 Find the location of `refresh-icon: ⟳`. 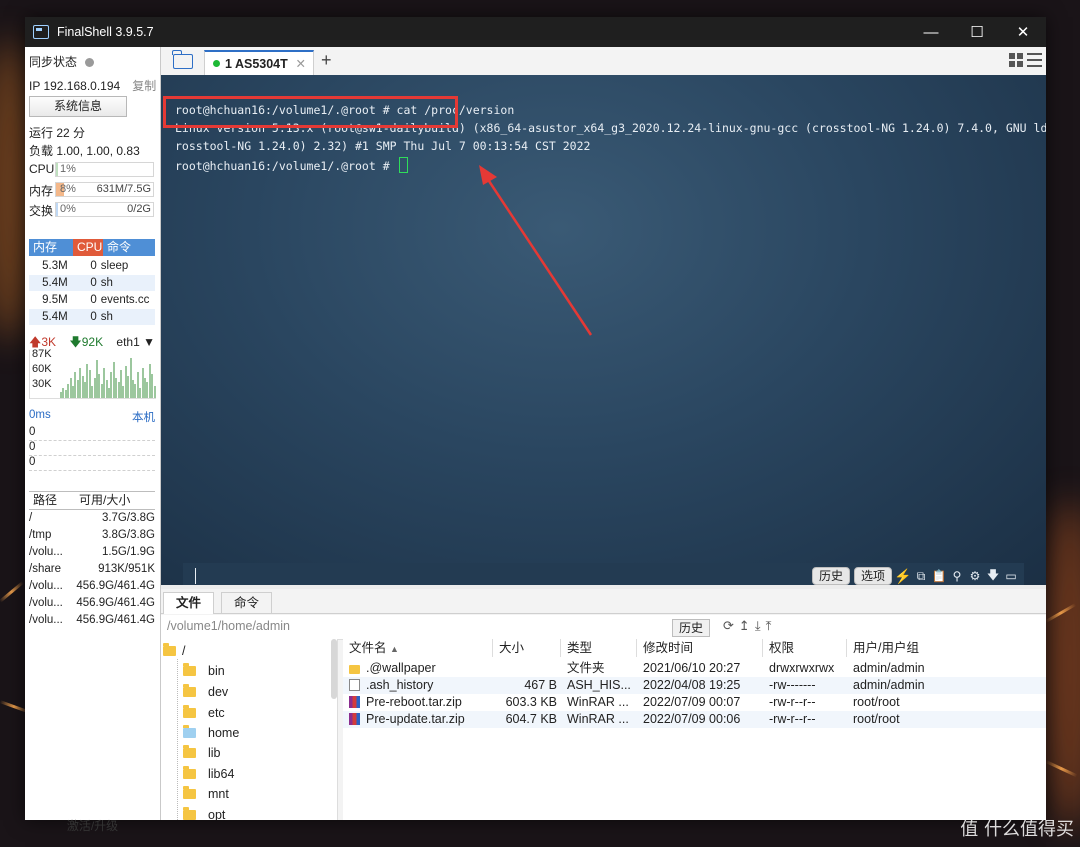

refresh-icon: ⟳ is located at coordinates (728, 626).